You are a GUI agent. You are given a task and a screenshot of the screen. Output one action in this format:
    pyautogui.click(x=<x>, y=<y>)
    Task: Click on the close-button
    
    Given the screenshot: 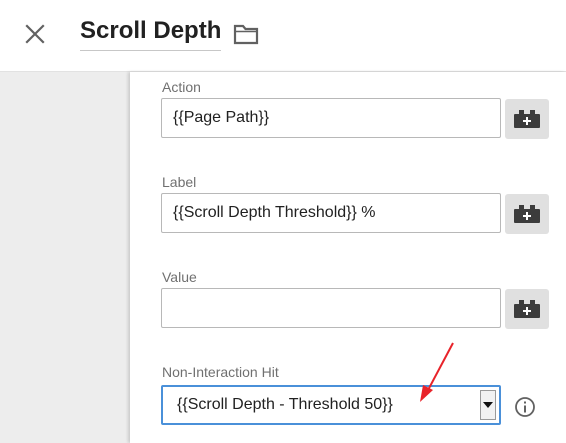 What is the action you would take?
    pyautogui.click(x=35, y=34)
    